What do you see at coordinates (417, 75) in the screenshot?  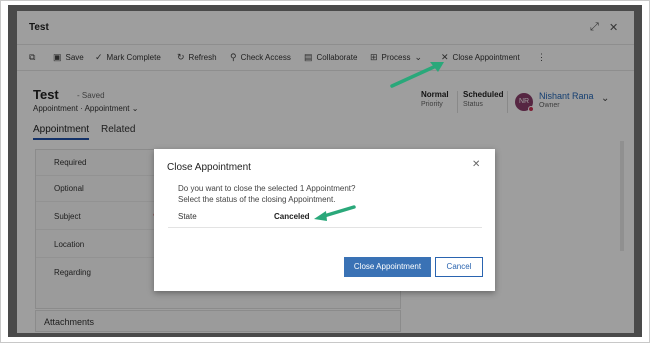 I see `arrow-to-close-appointment` at bounding box center [417, 75].